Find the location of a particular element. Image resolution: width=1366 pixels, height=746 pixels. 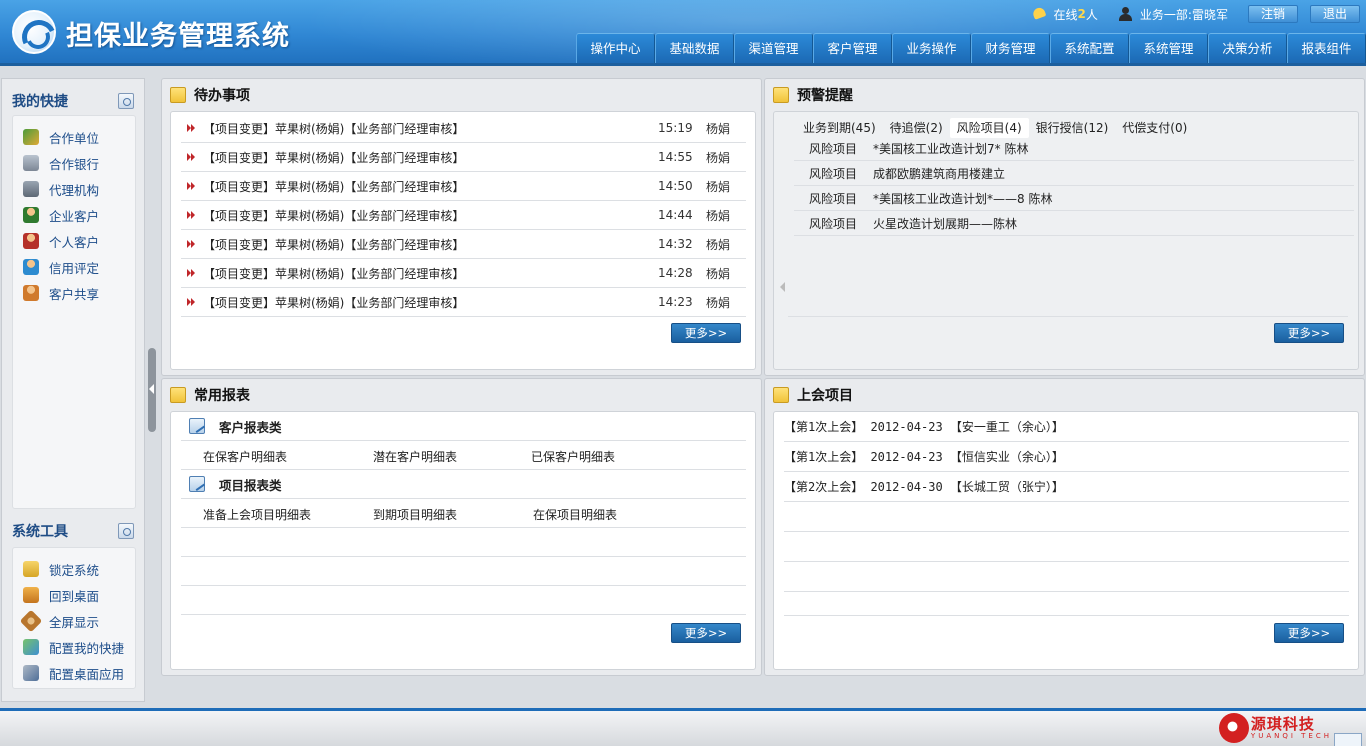

meeting-item: 【第1次上会】 2012-04-23 【恒信实业（余心）】 is located at coordinates (1066, 457).